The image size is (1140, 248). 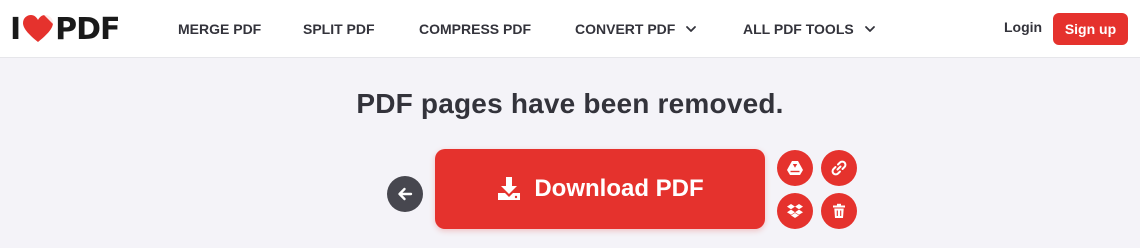 What do you see at coordinates (619, 188) in the screenshot?
I see `download-label: Download PDF` at bounding box center [619, 188].